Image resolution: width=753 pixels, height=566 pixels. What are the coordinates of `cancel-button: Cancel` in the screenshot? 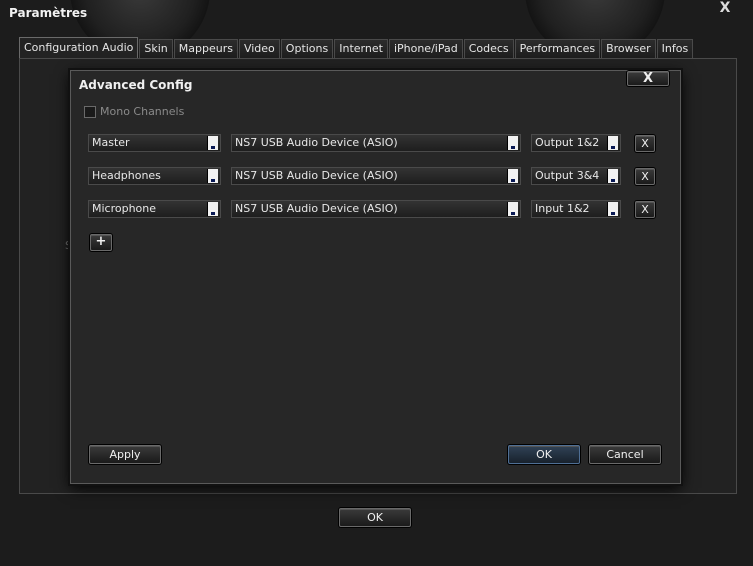 It's located at (625, 454).